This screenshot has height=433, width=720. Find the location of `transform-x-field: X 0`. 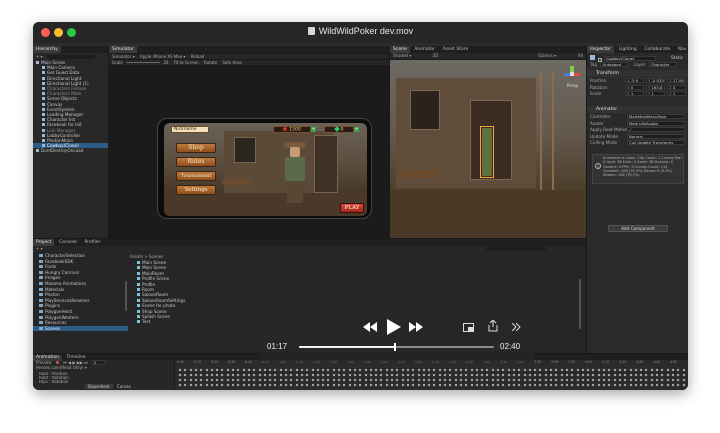

transform-x-field: X 0 is located at coordinates (634, 87).